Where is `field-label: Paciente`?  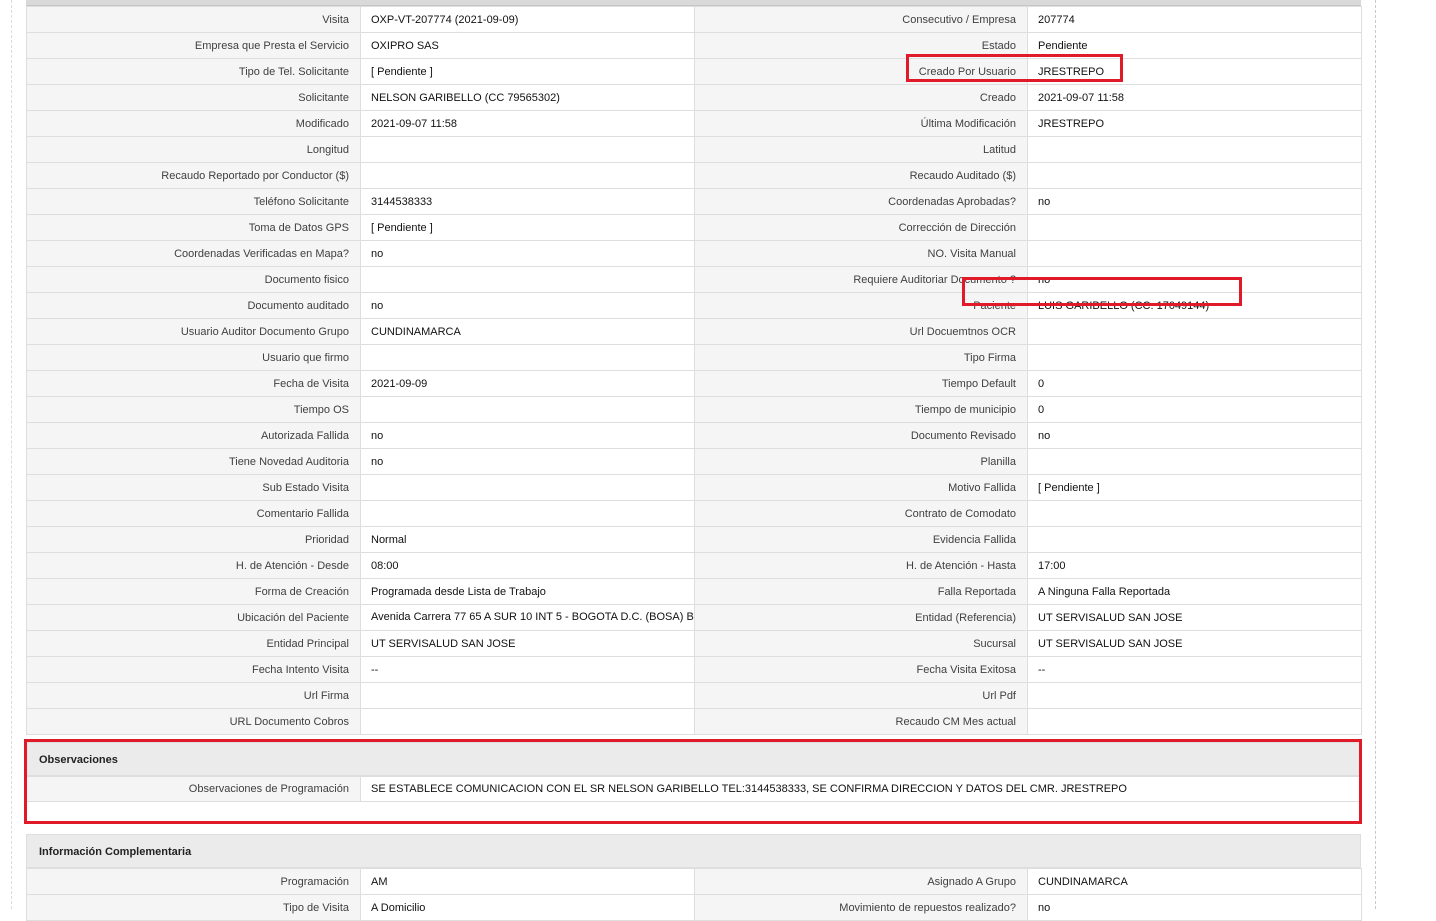
field-label: Paciente is located at coordinates (861, 305).